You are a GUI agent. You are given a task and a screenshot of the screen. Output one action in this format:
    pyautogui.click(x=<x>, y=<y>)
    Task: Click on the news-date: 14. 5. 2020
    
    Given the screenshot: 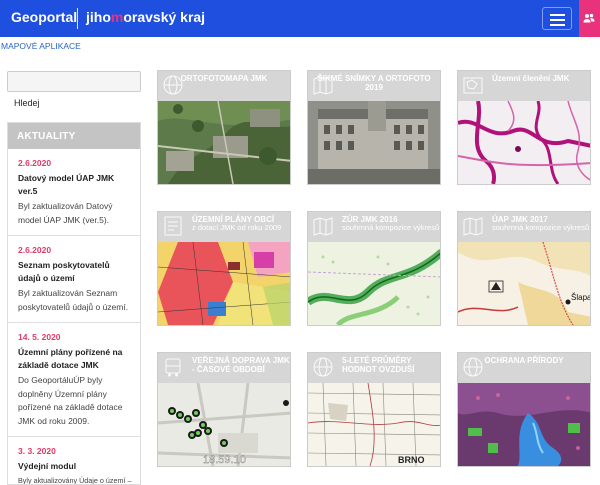 What is the action you would take?
    pyautogui.click(x=39, y=337)
    